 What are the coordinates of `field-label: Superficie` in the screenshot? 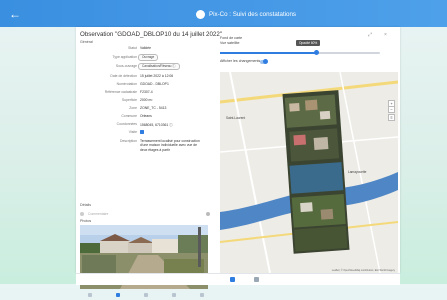 It's located at (129, 100).